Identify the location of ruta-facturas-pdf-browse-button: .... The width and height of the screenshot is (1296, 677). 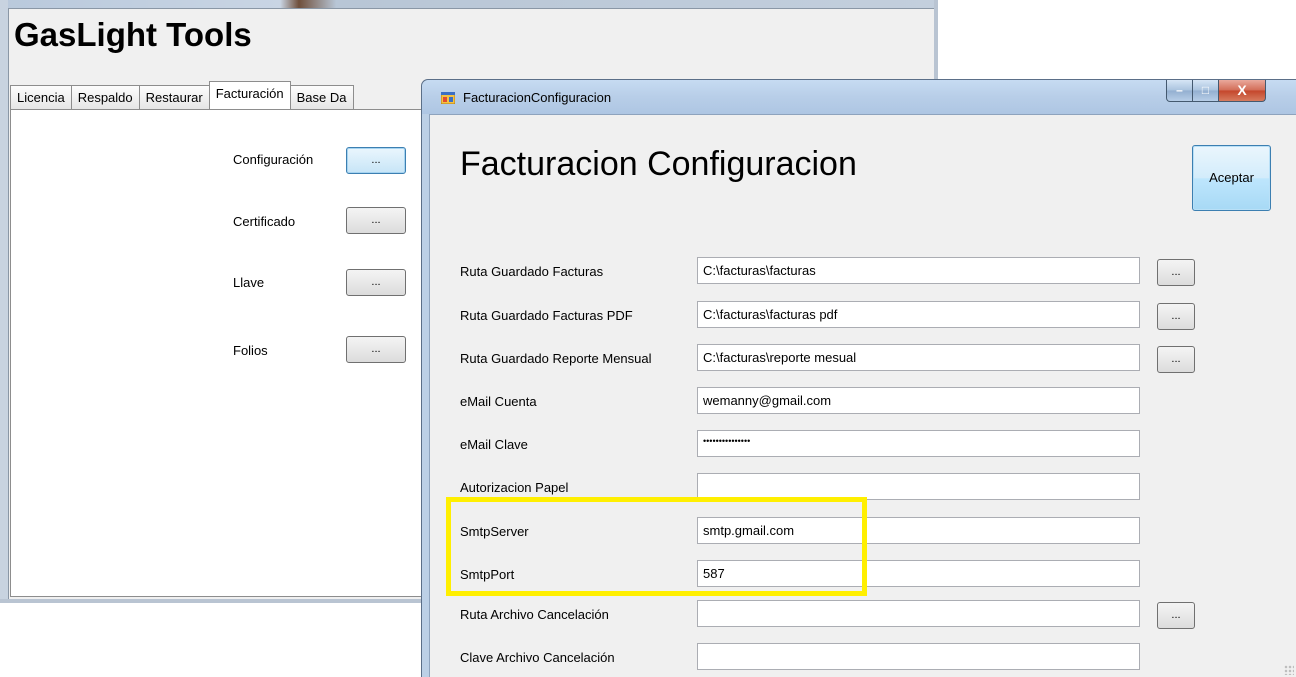
(1176, 316).